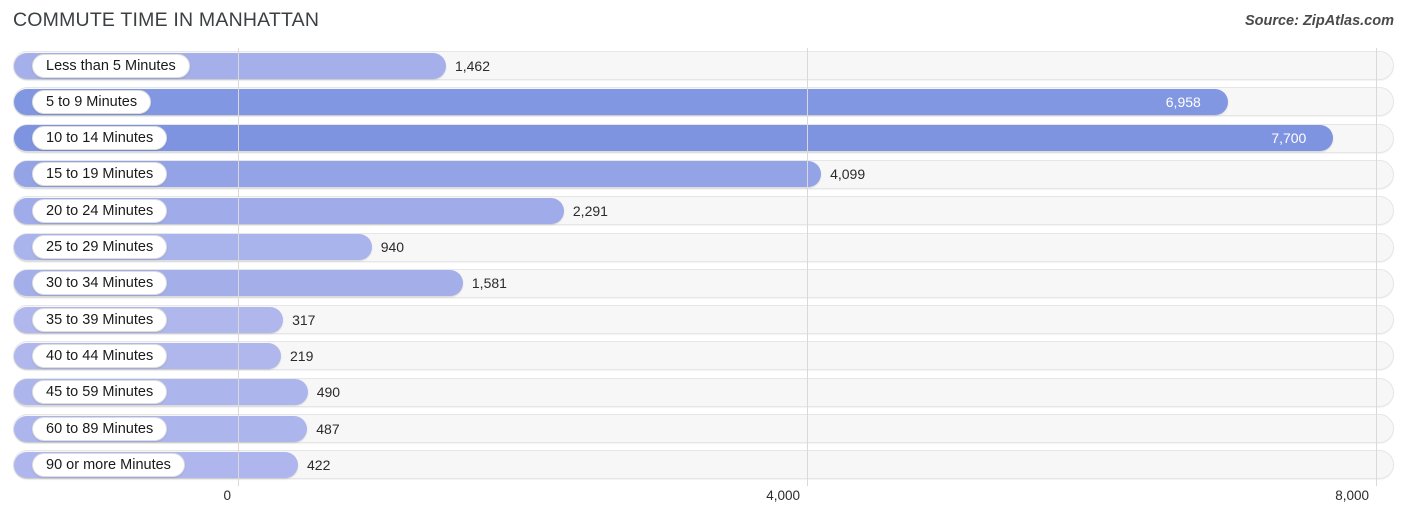  Describe the element at coordinates (108, 464) in the screenshot. I see `bar-category-label: 90 or more Minutes` at that location.